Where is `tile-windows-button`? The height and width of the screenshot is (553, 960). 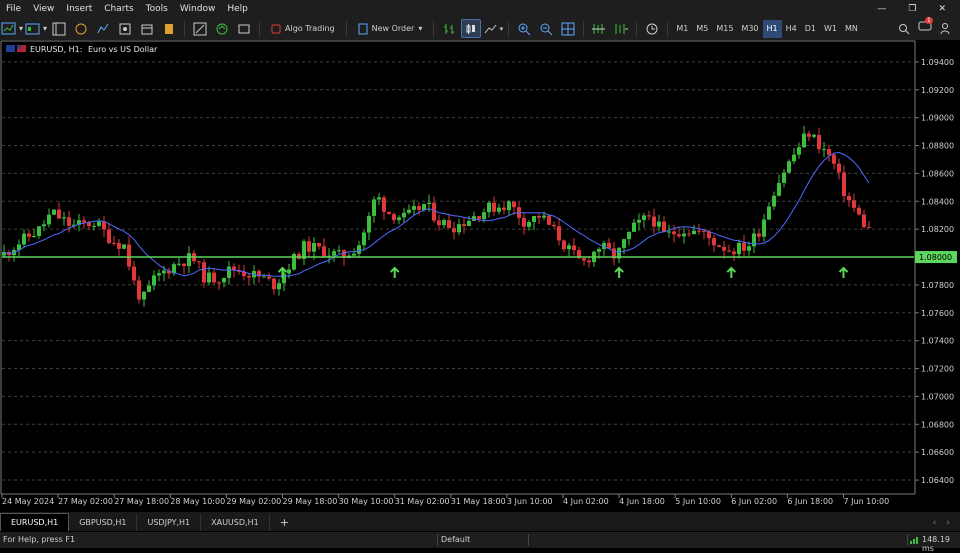
tile-windows-button is located at coordinates (568, 28).